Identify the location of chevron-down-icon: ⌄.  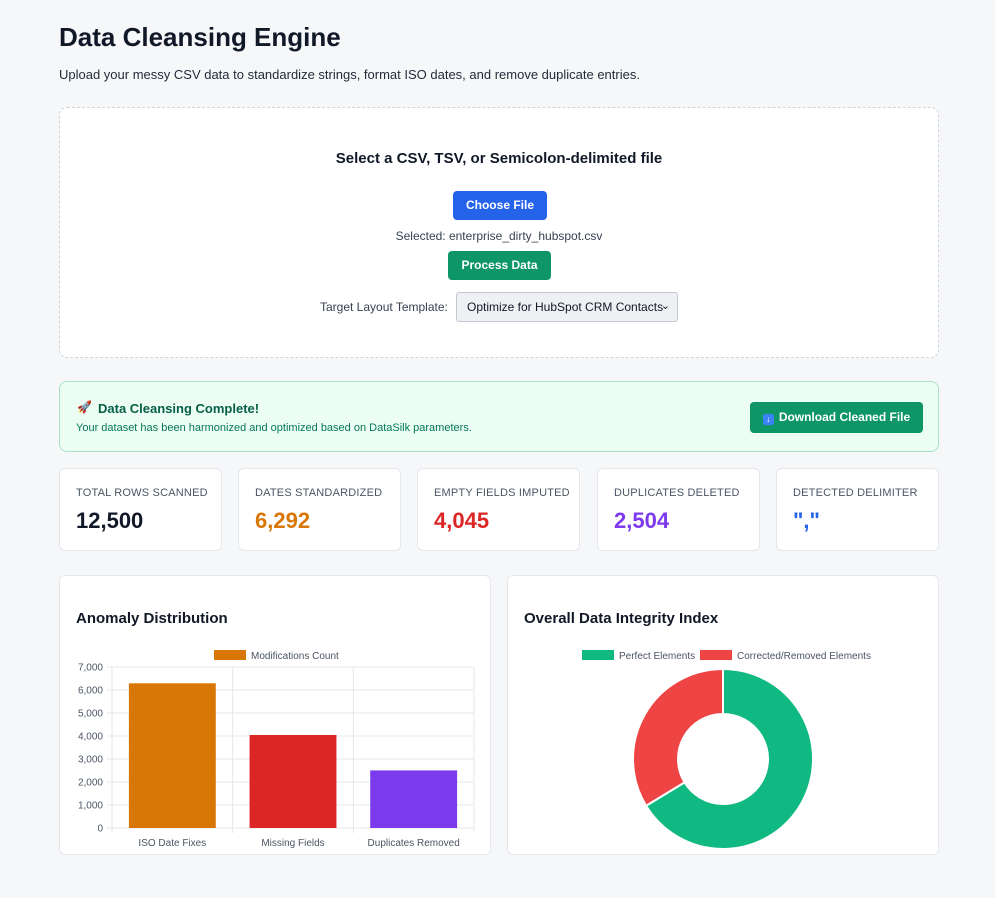
(665, 306).